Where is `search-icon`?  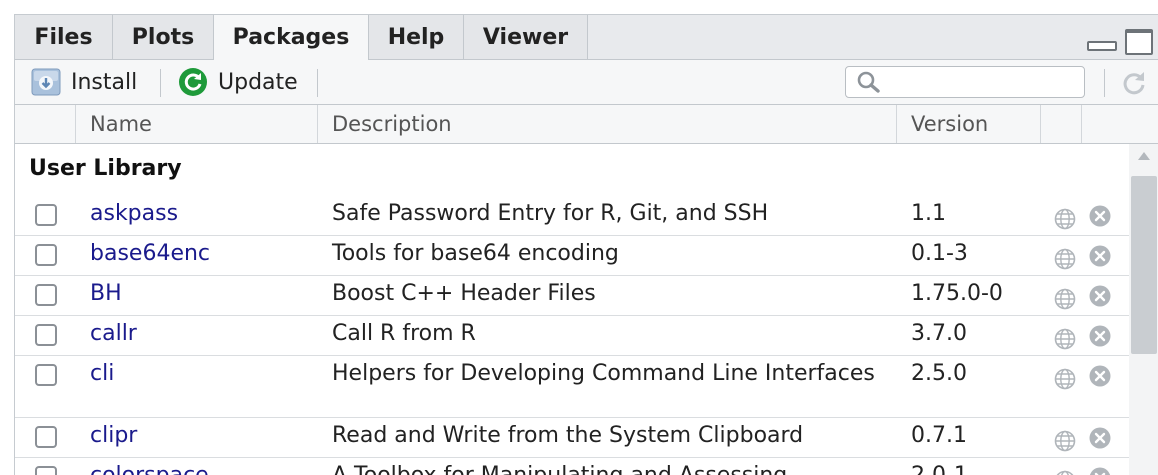
search-icon is located at coordinates (869, 84).